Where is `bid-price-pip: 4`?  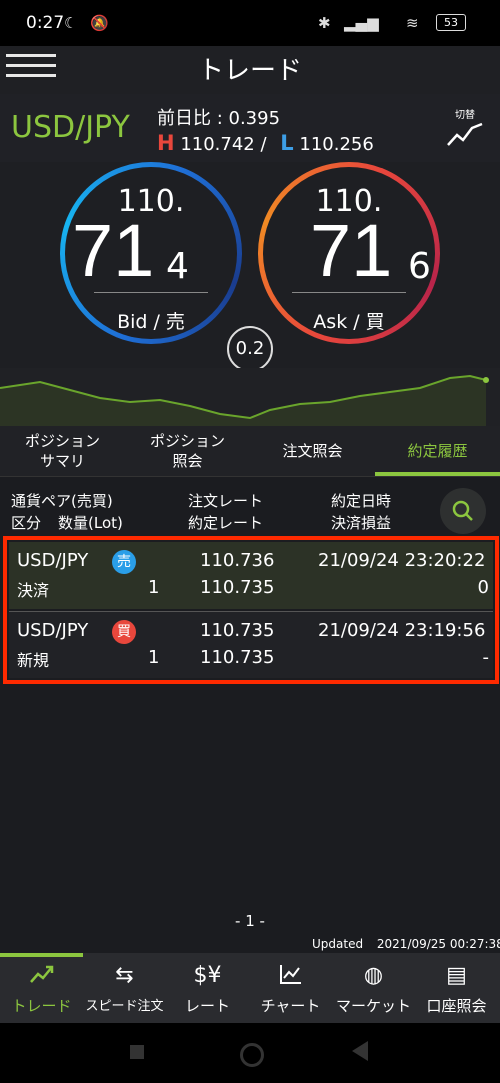
bid-price-pip: 4 is located at coordinates (177, 266).